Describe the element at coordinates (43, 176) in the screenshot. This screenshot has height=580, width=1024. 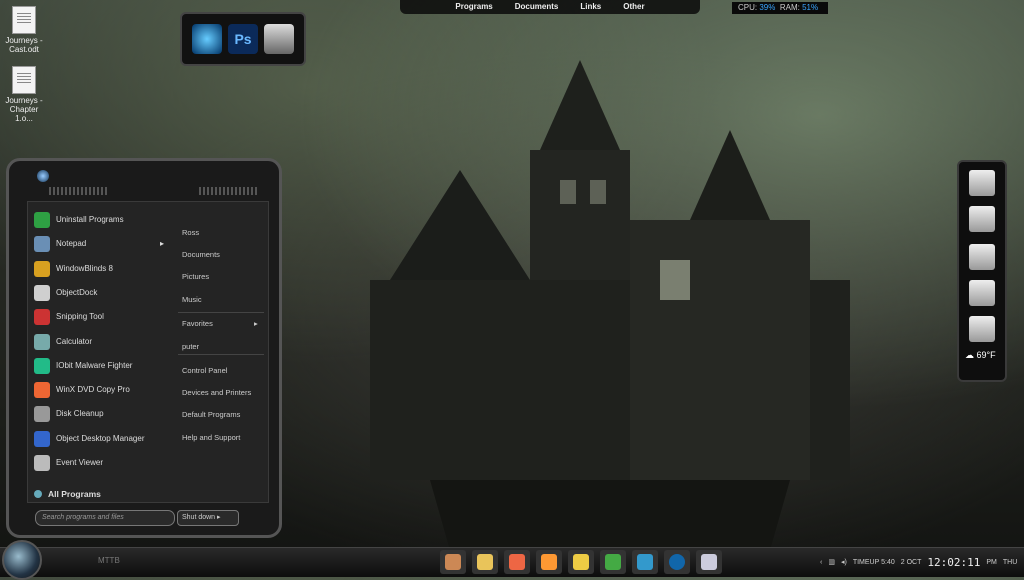
I see `start-menu-orb-icon` at that location.